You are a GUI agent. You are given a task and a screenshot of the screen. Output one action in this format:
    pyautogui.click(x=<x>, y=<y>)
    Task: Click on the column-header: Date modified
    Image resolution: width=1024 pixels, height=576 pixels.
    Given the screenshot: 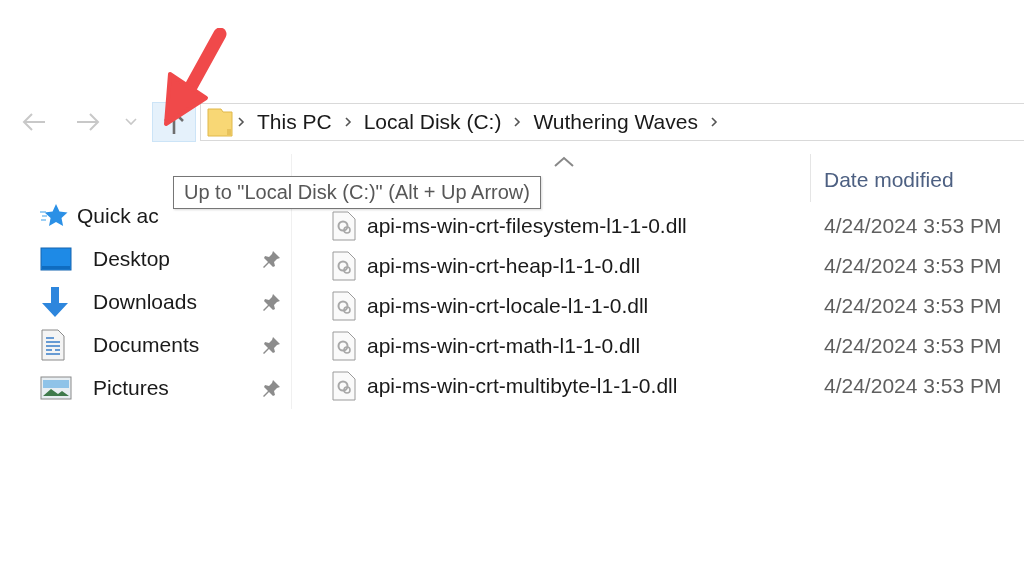 What is the action you would take?
    pyautogui.click(x=889, y=180)
    